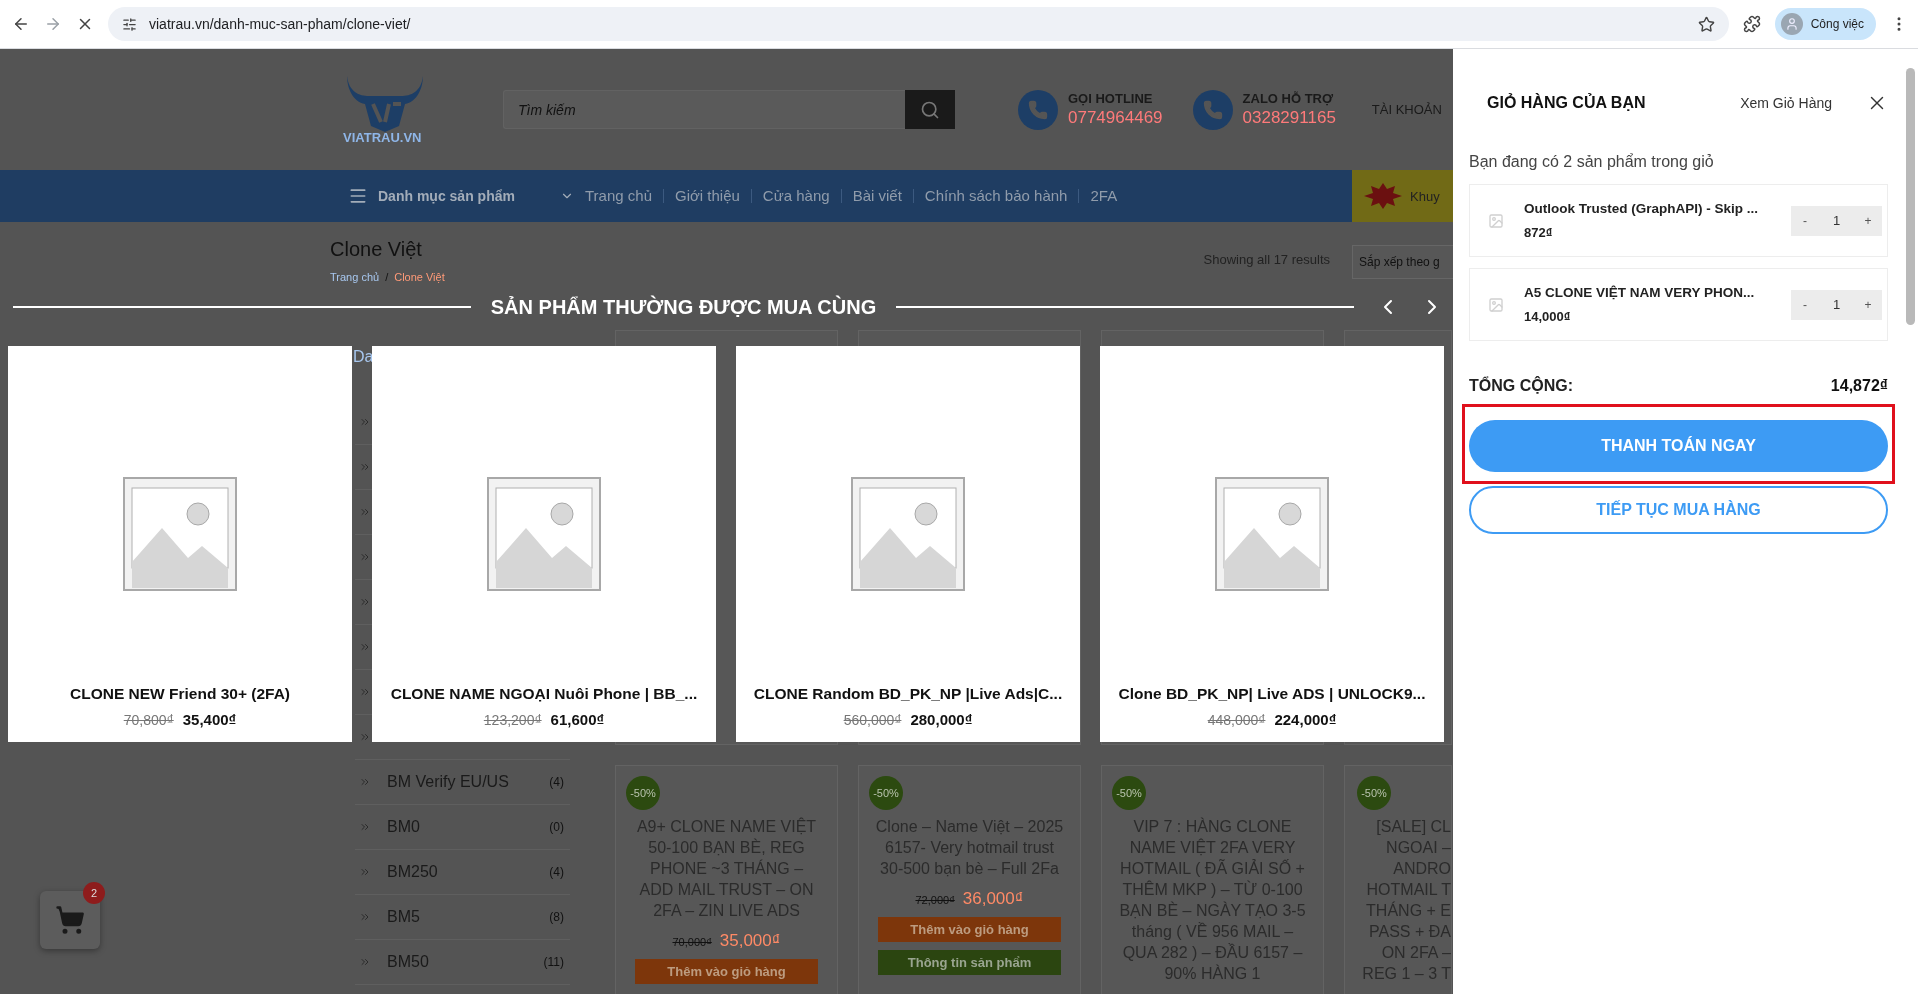 This screenshot has width=1918, height=994. What do you see at coordinates (376, 249) in the screenshot?
I see `page-title: Clone Việt` at bounding box center [376, 249].